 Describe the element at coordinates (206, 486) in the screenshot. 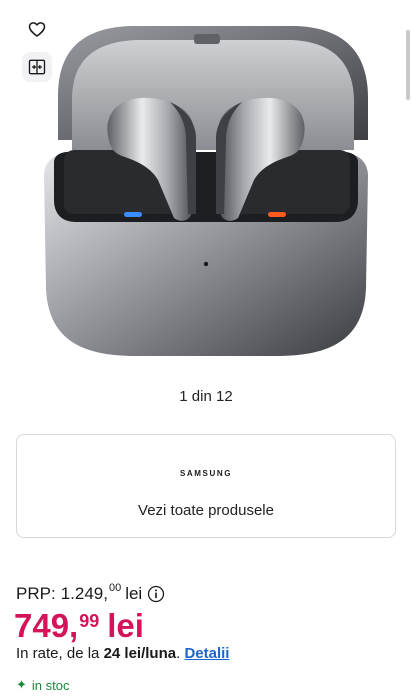

I see `brand-card: SAMSUNG Vezi toate produsele` at that location.